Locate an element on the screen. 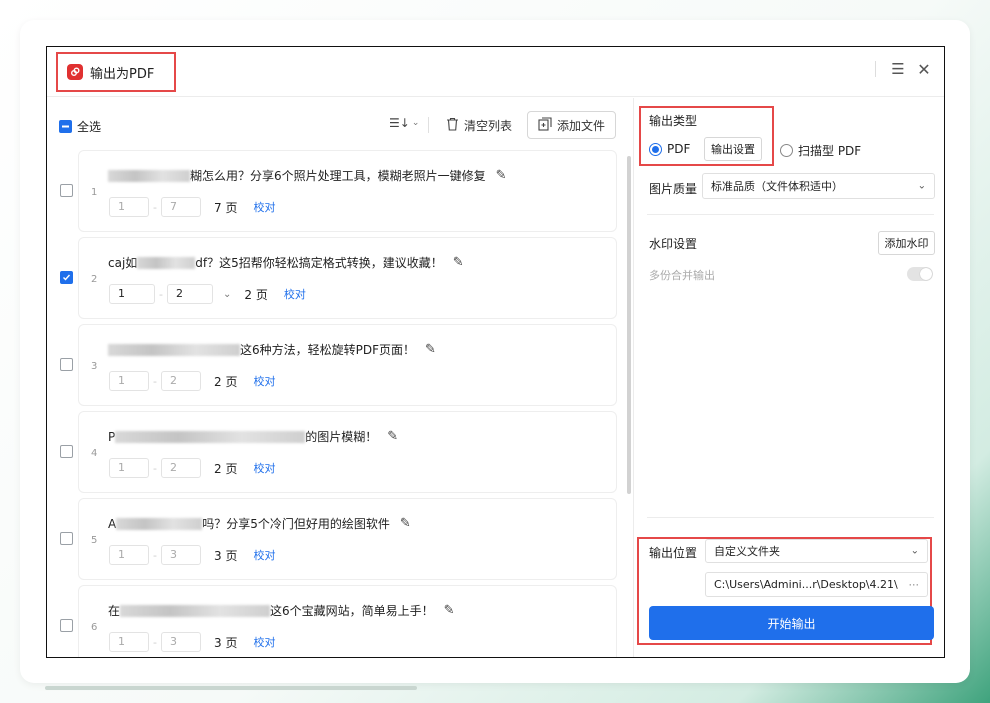  page-range: 1 - 7 7 页 校对 is located at coordinates (192, 207).